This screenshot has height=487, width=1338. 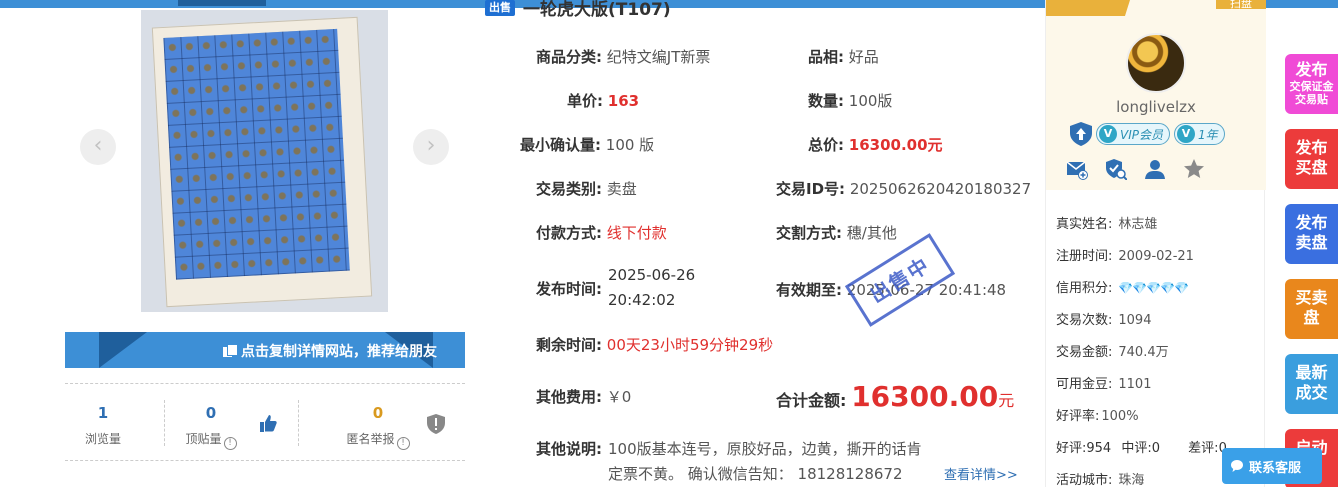 I want to click on post-buy-button: 发布 买盘, so click(x=1311, y=159).